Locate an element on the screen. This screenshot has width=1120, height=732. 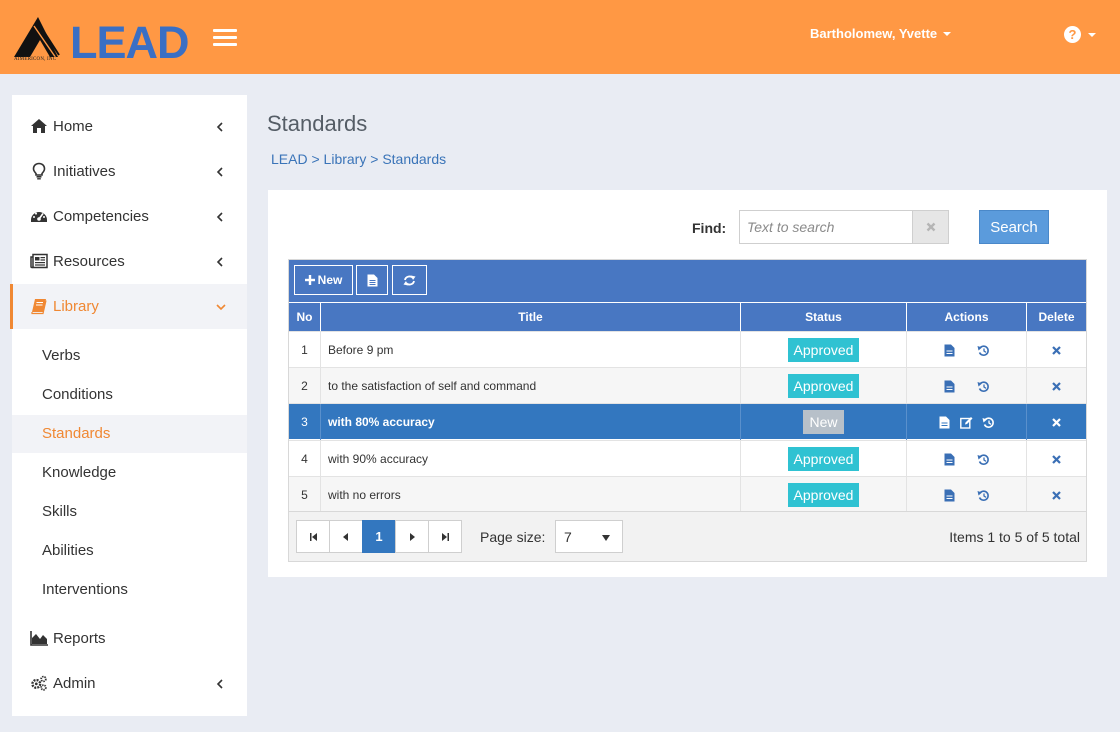
refresh-button is located at coordinates (409, 280).